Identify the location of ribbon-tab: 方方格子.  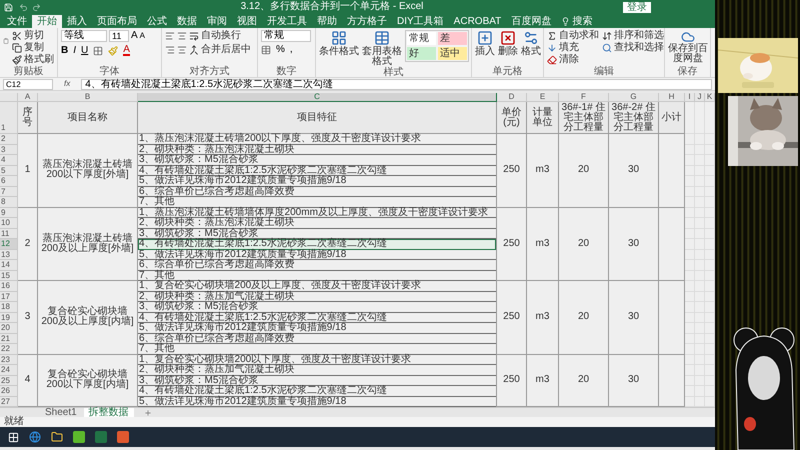
(367, 21).